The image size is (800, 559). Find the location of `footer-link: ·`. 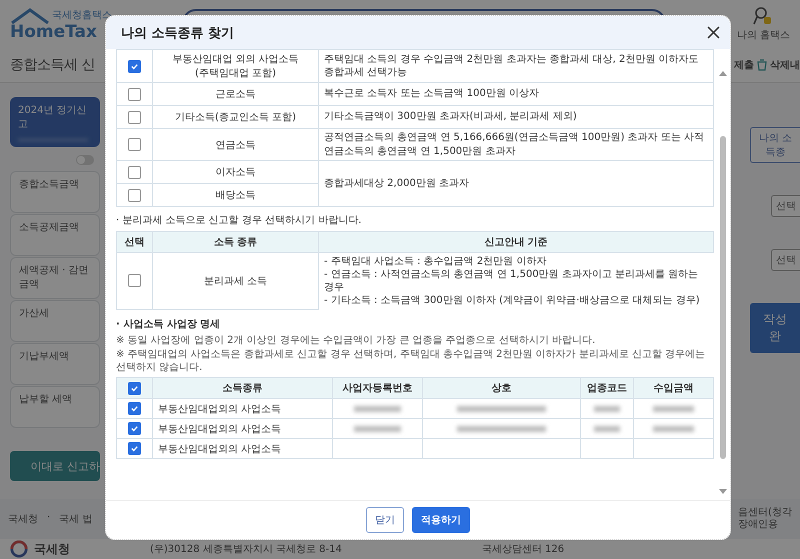

footer-link: · is located at coordinates (48, 519).